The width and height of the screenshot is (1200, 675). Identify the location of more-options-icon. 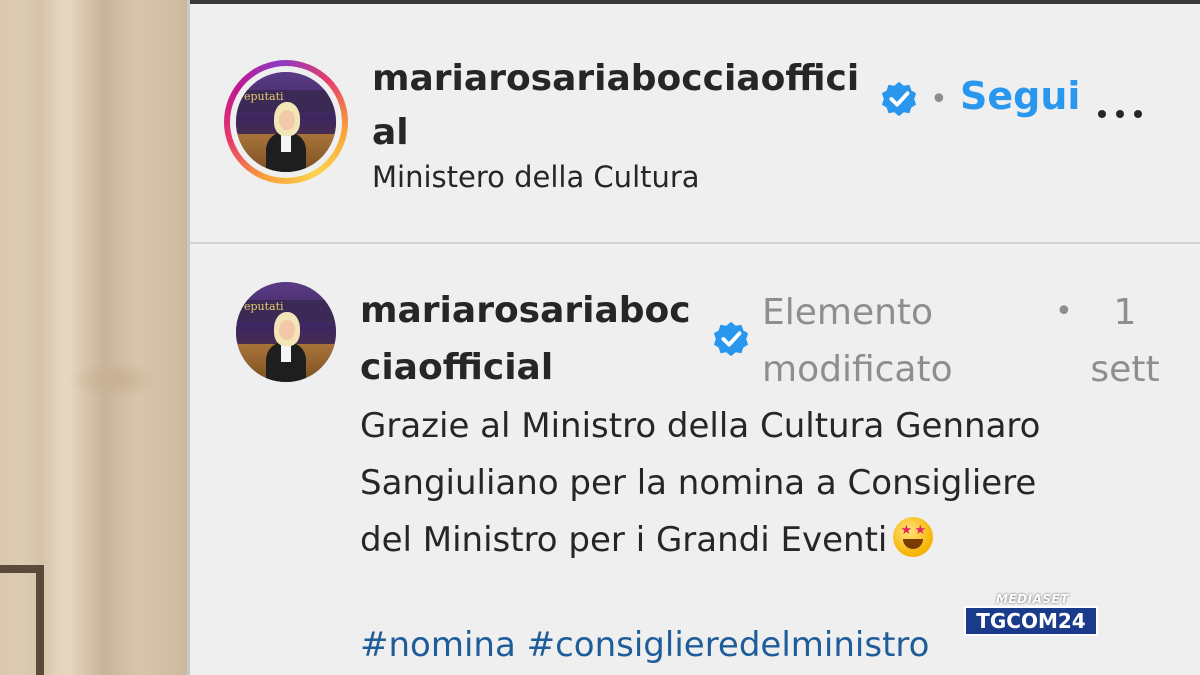
(1128, 114).